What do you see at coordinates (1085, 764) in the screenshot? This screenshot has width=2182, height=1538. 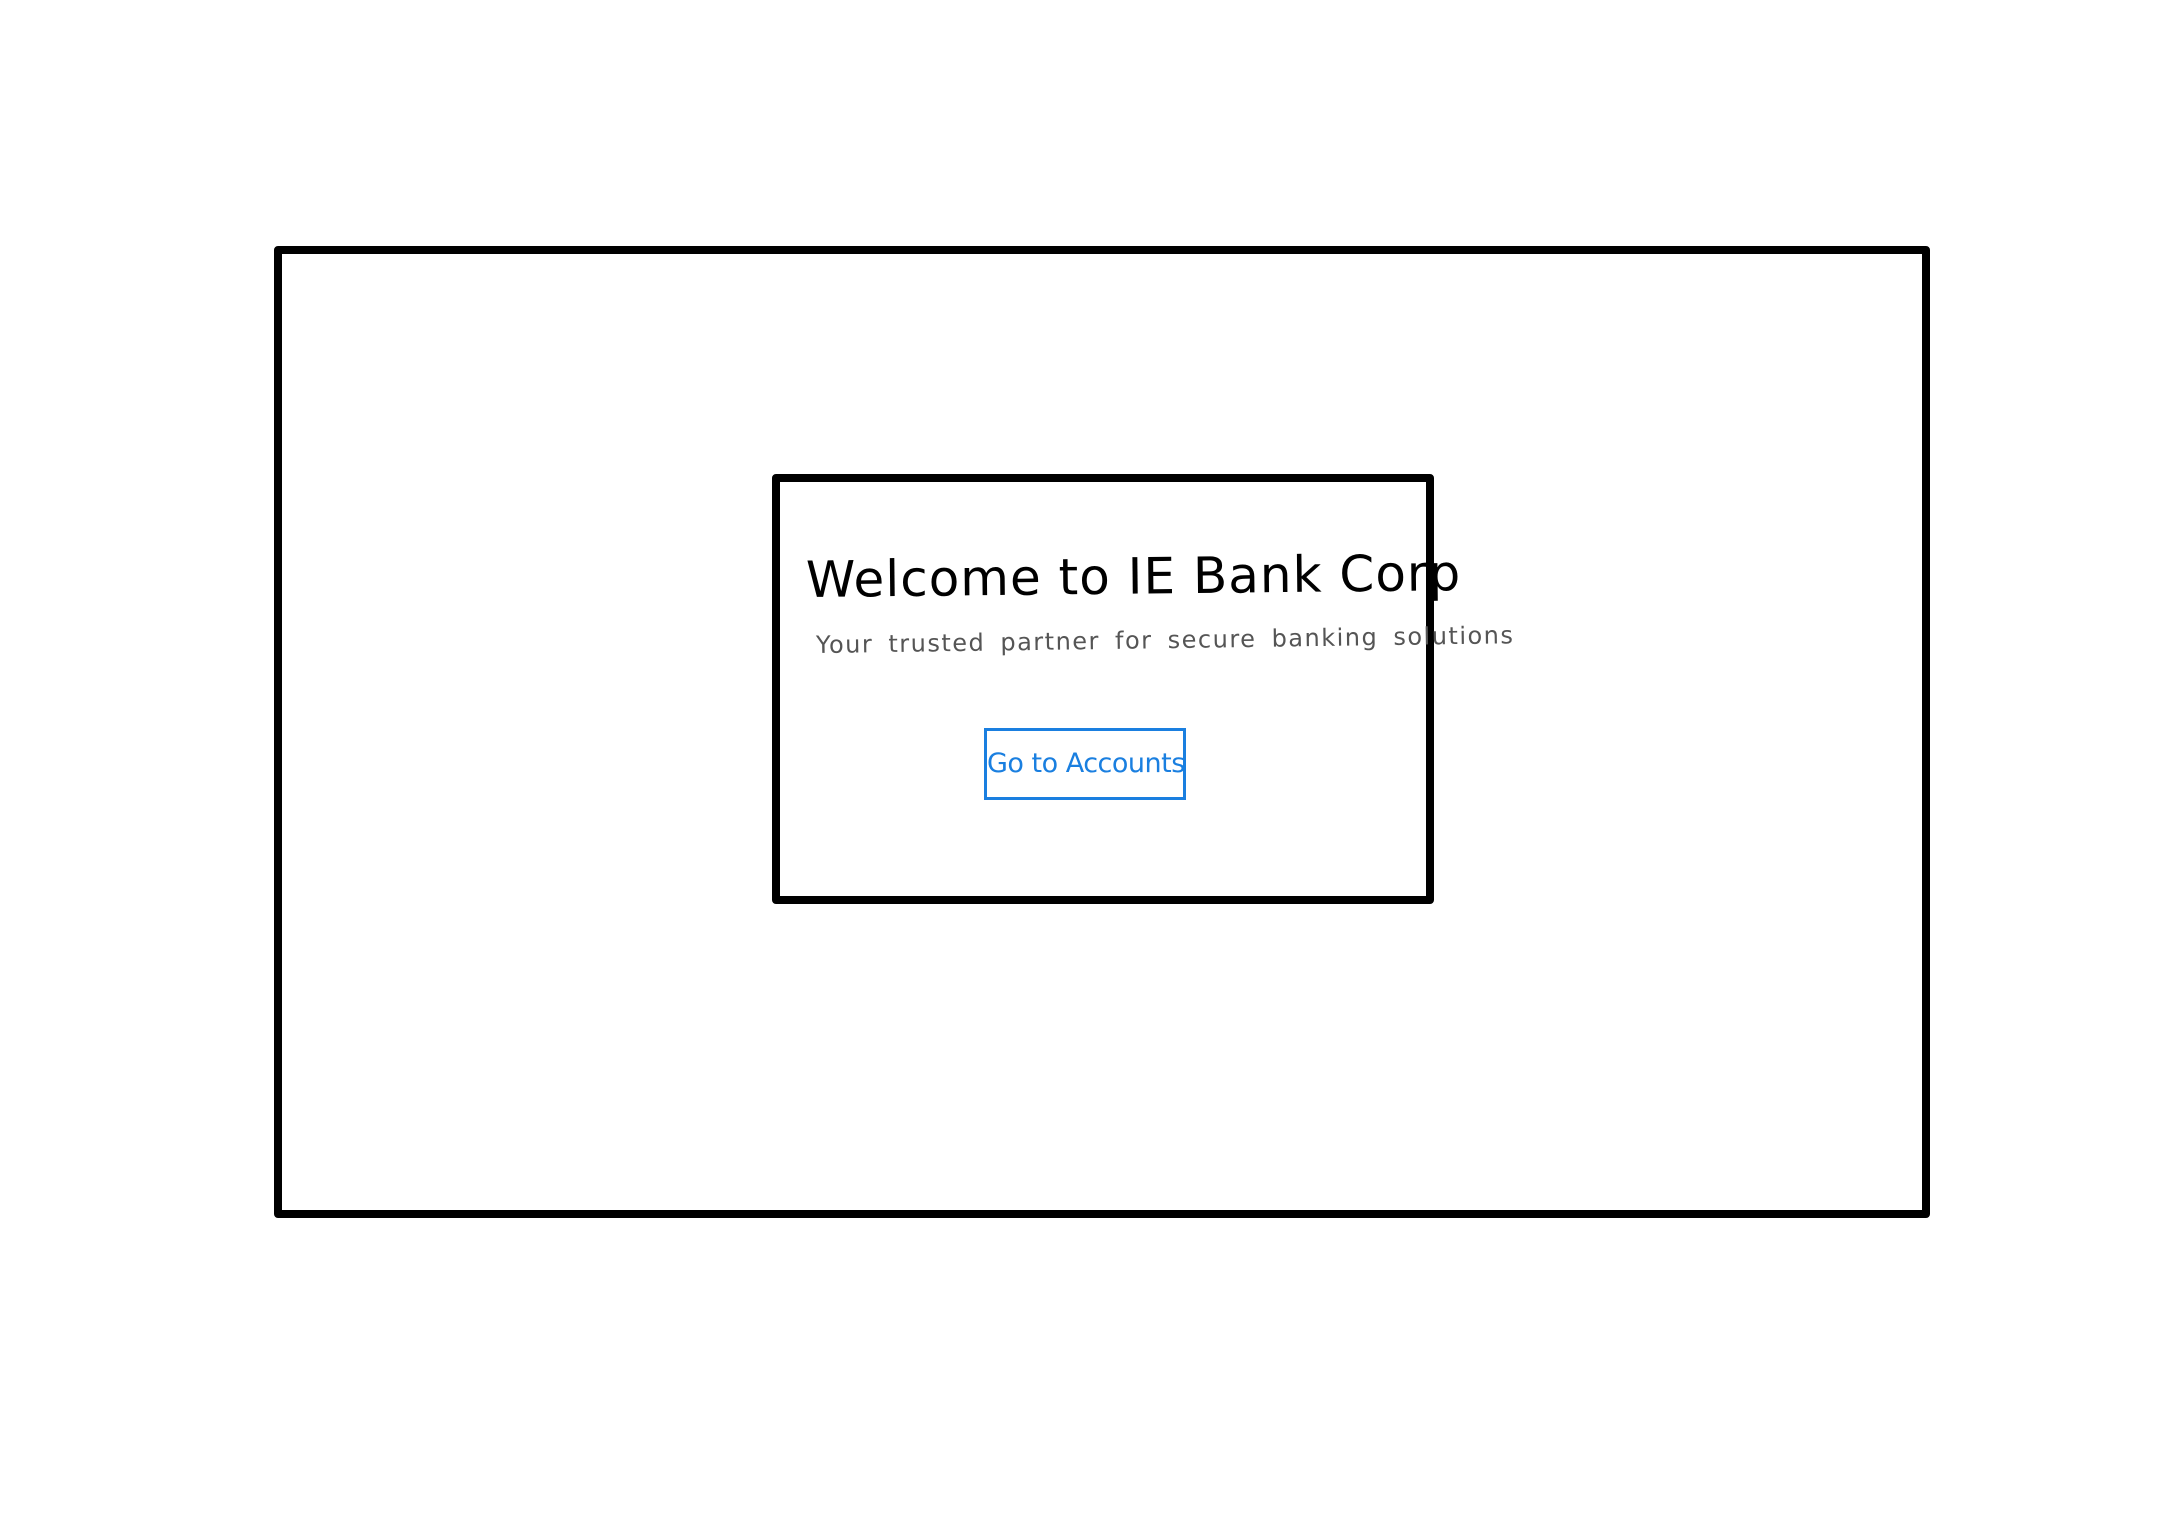 I see `go-to-accounts-button: Go to Accounts` at bounding box center [1085, 764].